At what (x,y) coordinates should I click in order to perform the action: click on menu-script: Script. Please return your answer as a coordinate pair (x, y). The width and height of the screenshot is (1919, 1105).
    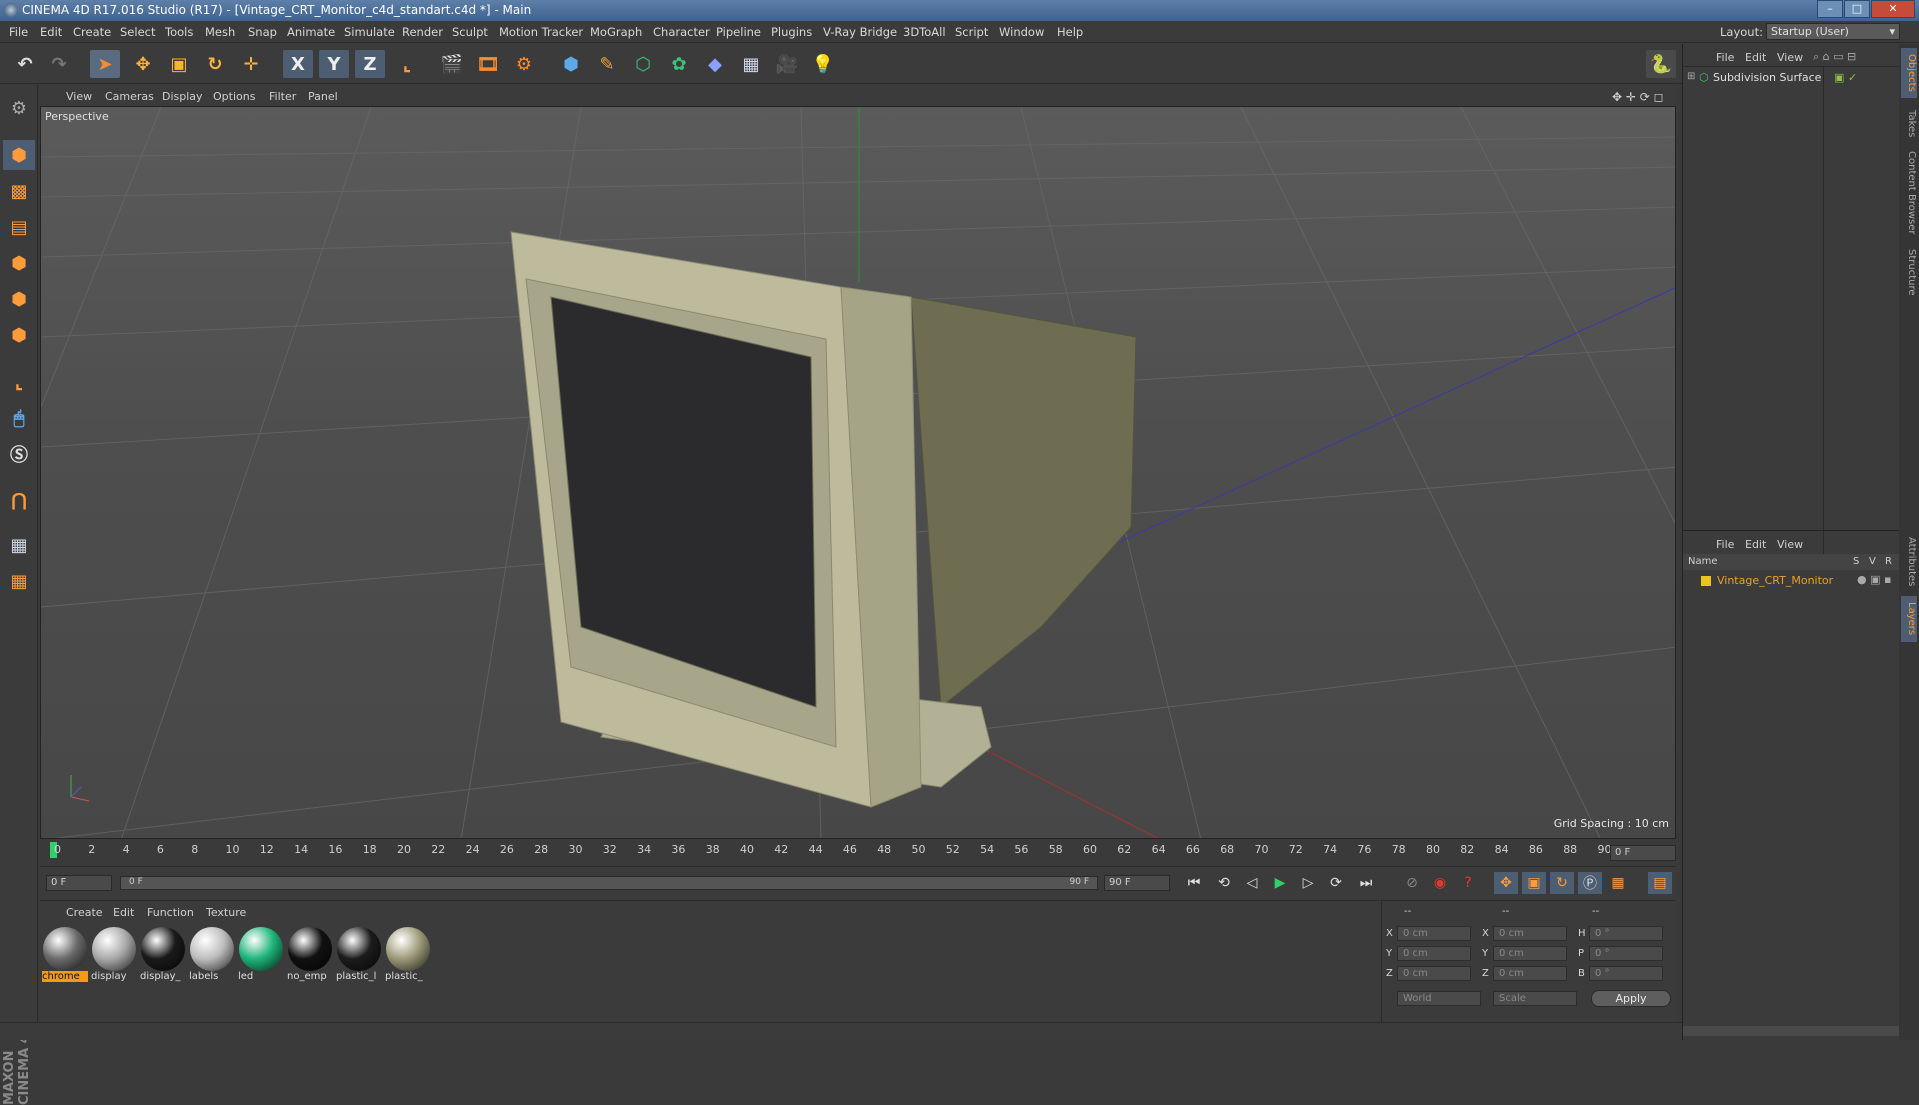
    Looking at the image, I should click on (971, 32).